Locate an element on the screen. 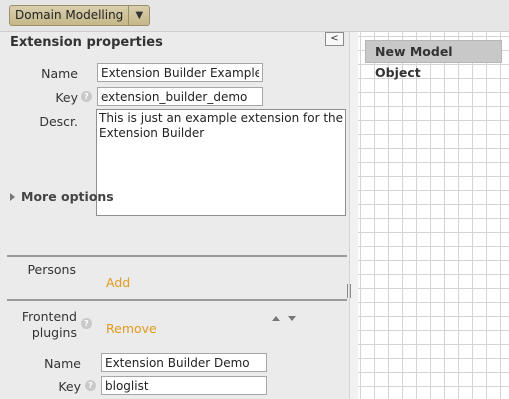  plugin-key-input is located at coordinates (184, 385).